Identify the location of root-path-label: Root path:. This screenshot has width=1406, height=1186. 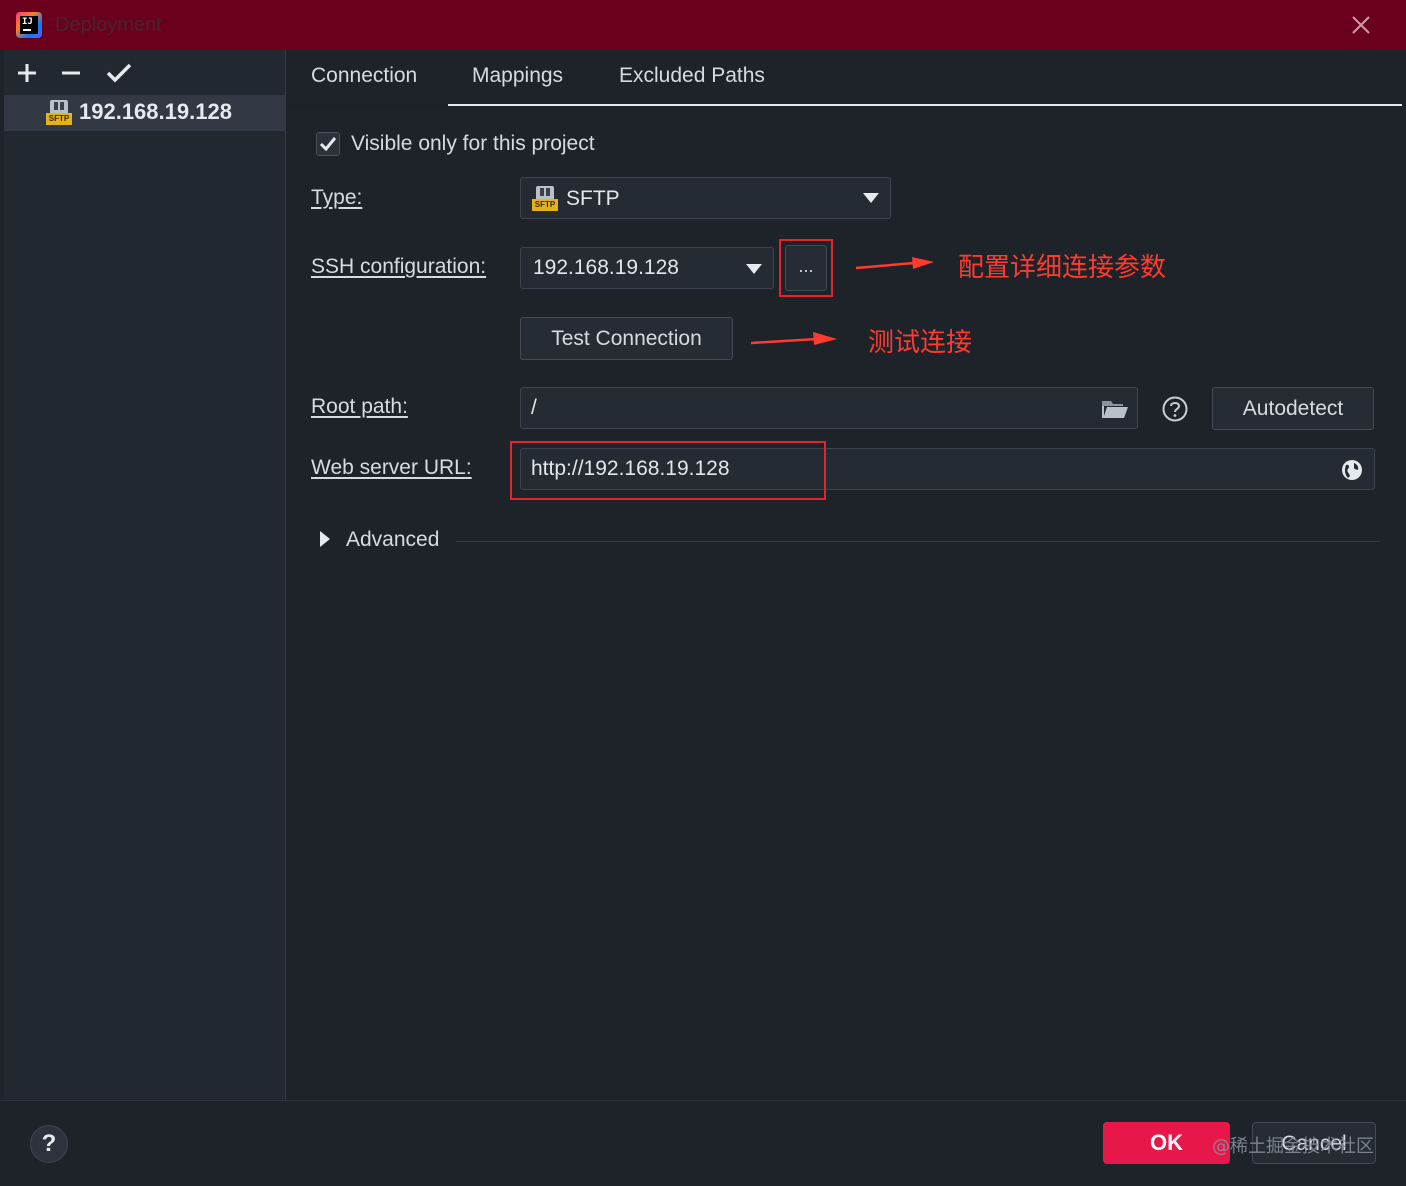
(359, 406).